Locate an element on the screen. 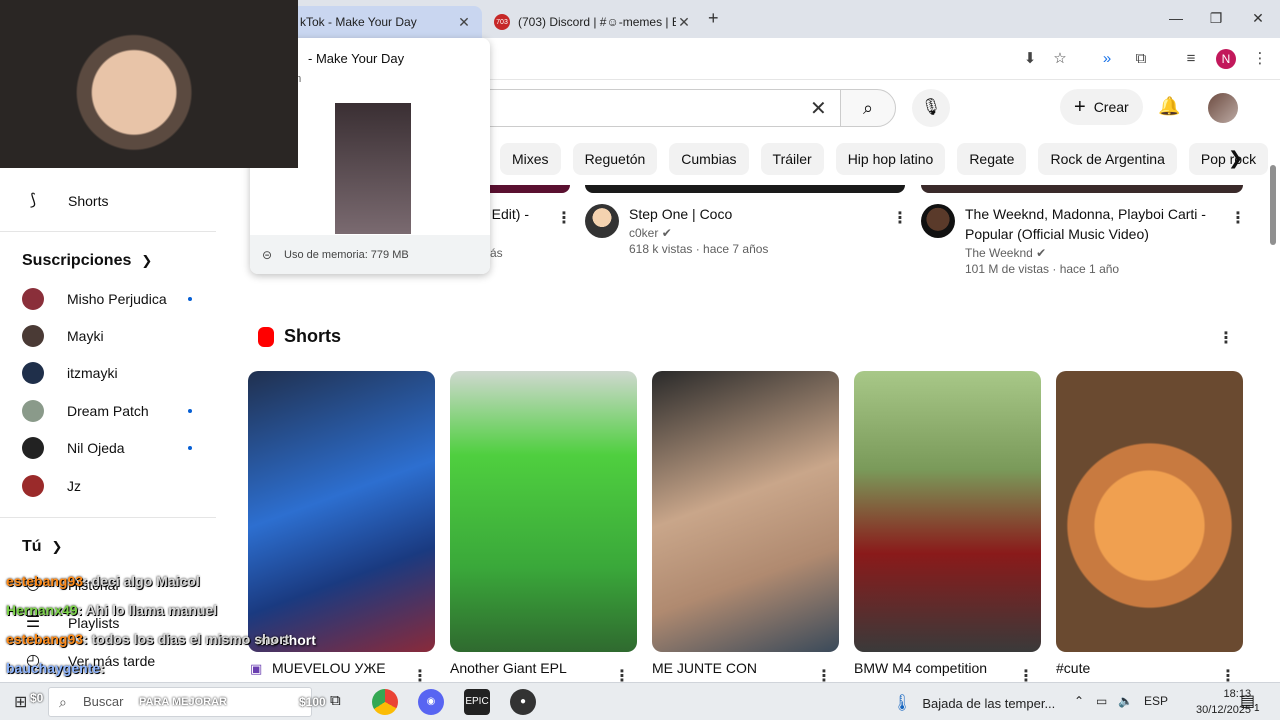 This screenshot has height=720, width=1280. chat-username: estebang93 is located at coordinates (45, 581).